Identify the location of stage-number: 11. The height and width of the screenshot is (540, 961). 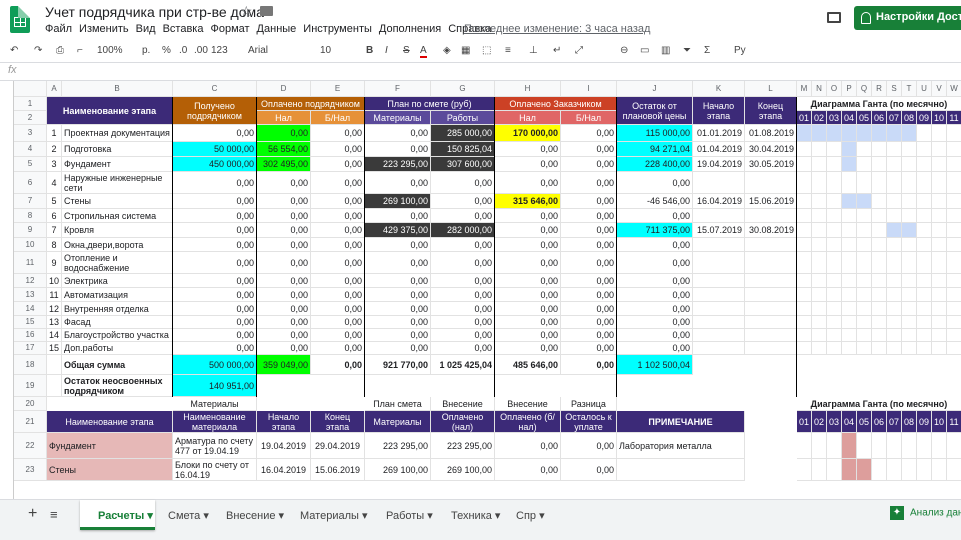
(54, 295).